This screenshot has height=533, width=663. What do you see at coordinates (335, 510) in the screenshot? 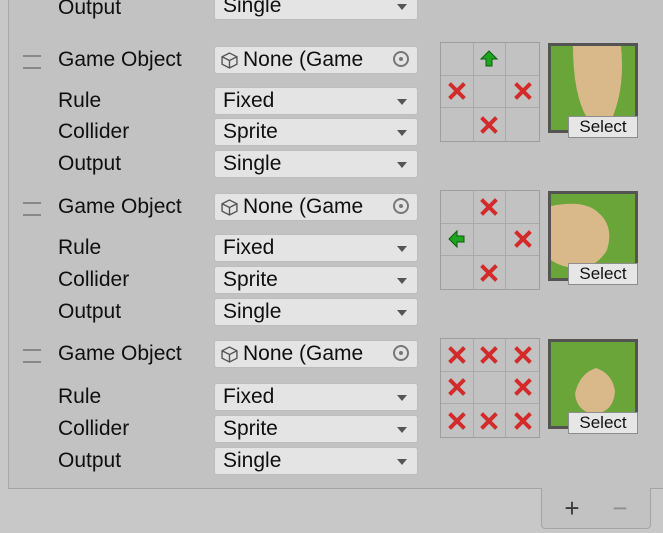
I see `list-footer: + −` at bounding box center [335, 510].